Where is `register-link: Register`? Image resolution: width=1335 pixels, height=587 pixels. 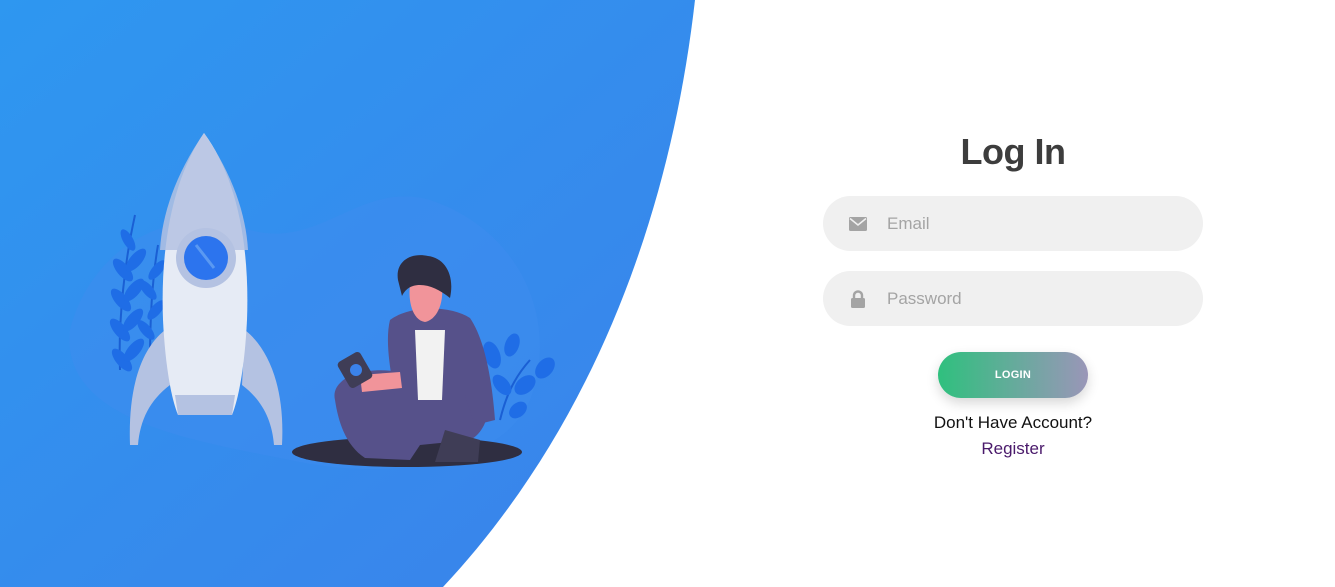
register-link: Register is located at coordinates (1012, 449).